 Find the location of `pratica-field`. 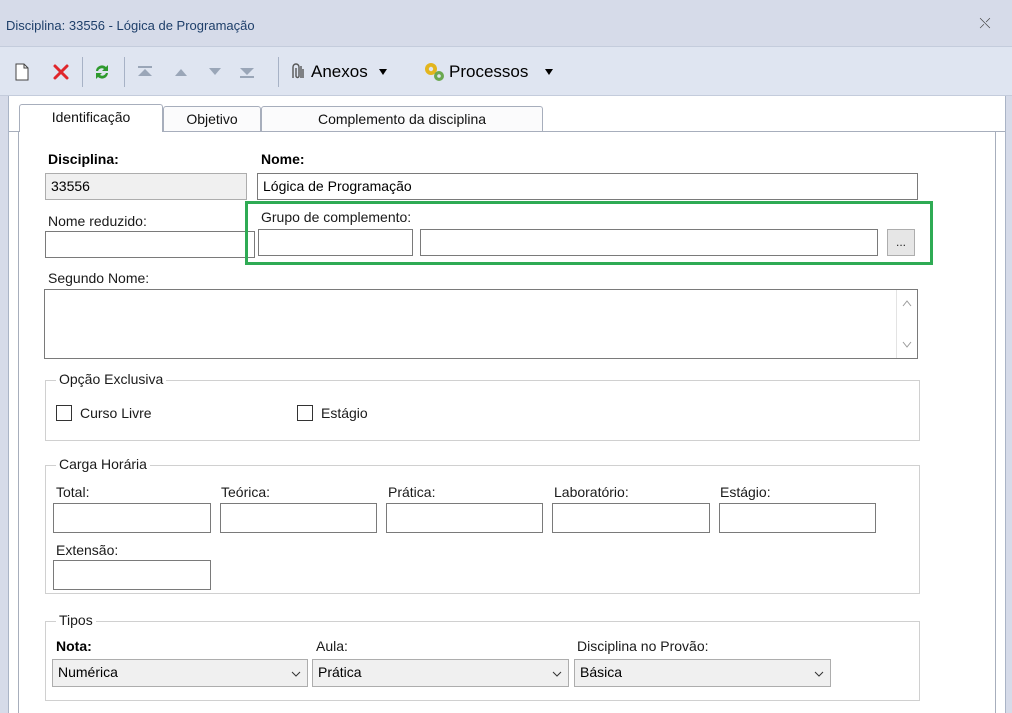

pratica-field is located at coordinates (464, 518).